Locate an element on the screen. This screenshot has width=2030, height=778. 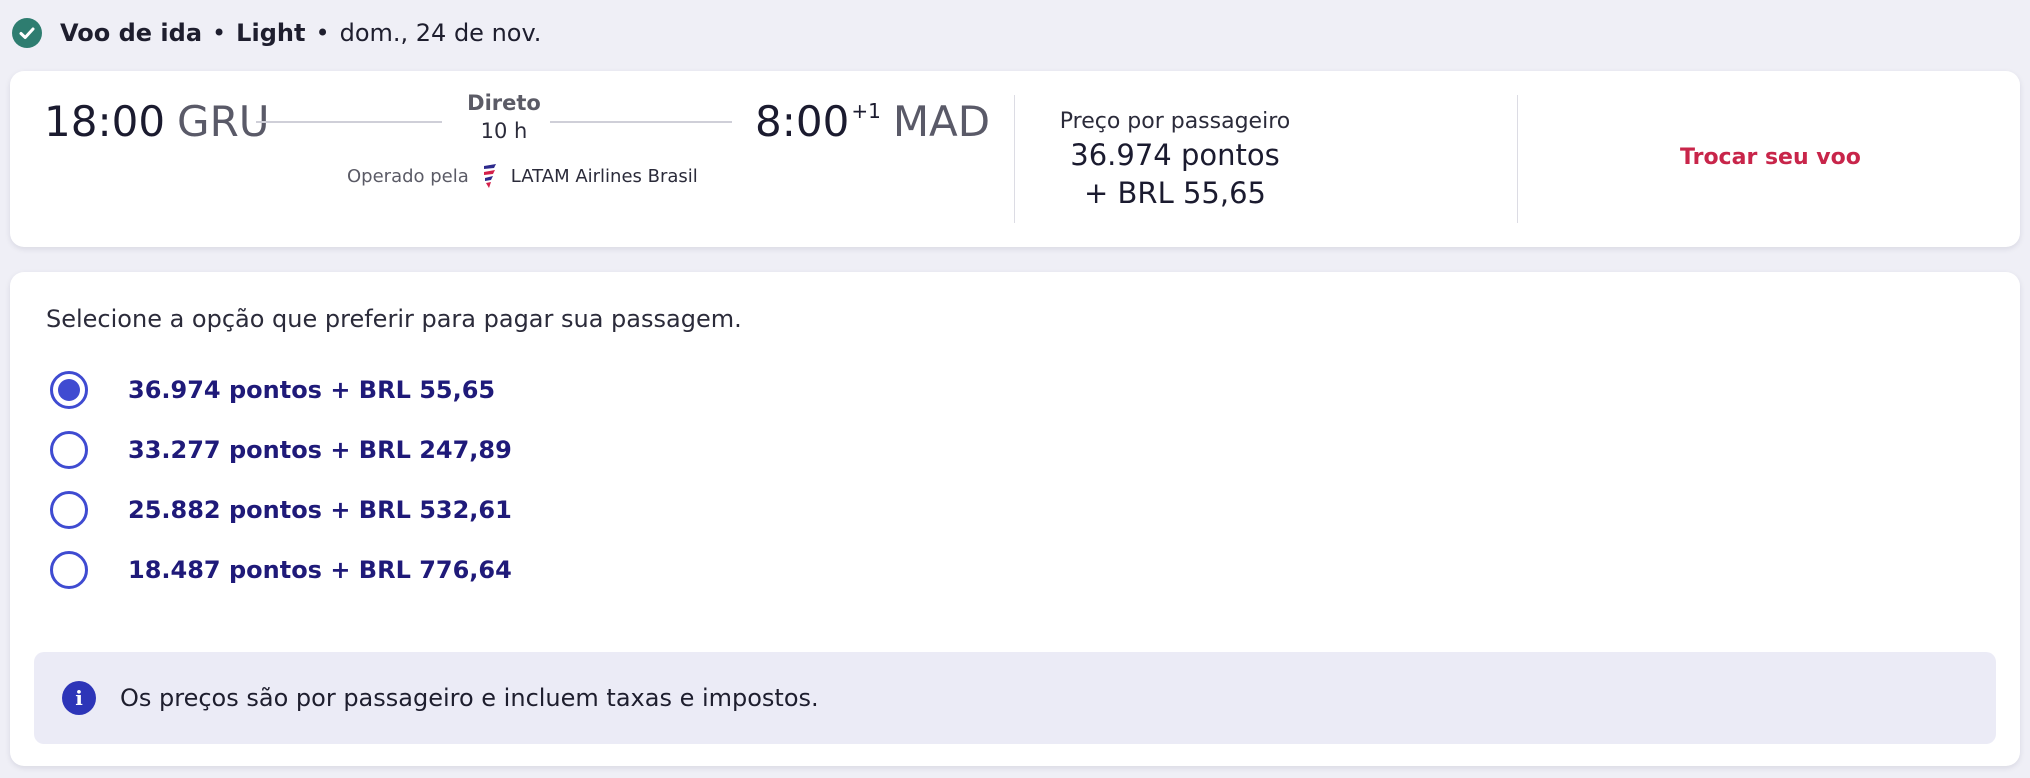
flight-summary: Voo de ida • Light • dom., 24 de nov. is located at coordinates (276, 33).